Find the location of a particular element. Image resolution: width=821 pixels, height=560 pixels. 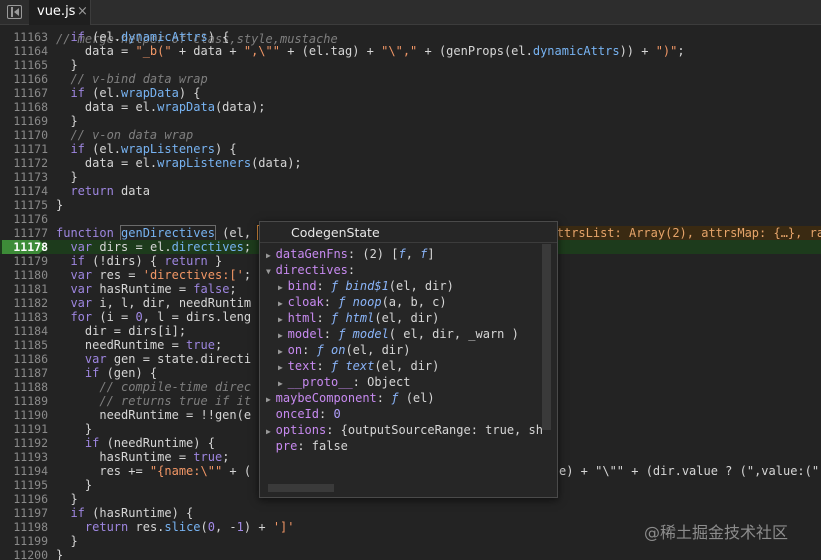

line-number: 11167 is located at coordinates (24, 93).